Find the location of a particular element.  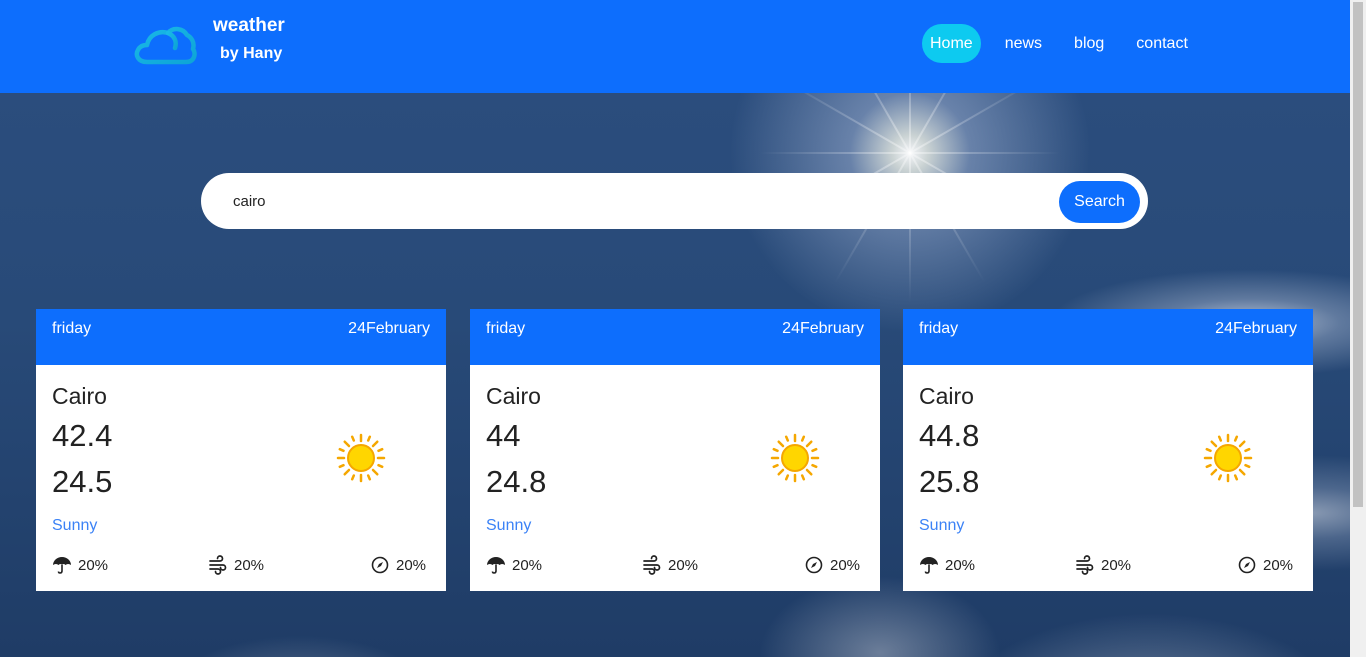

main-nav: Home news blog contact is located at coordinates (1067, 43).